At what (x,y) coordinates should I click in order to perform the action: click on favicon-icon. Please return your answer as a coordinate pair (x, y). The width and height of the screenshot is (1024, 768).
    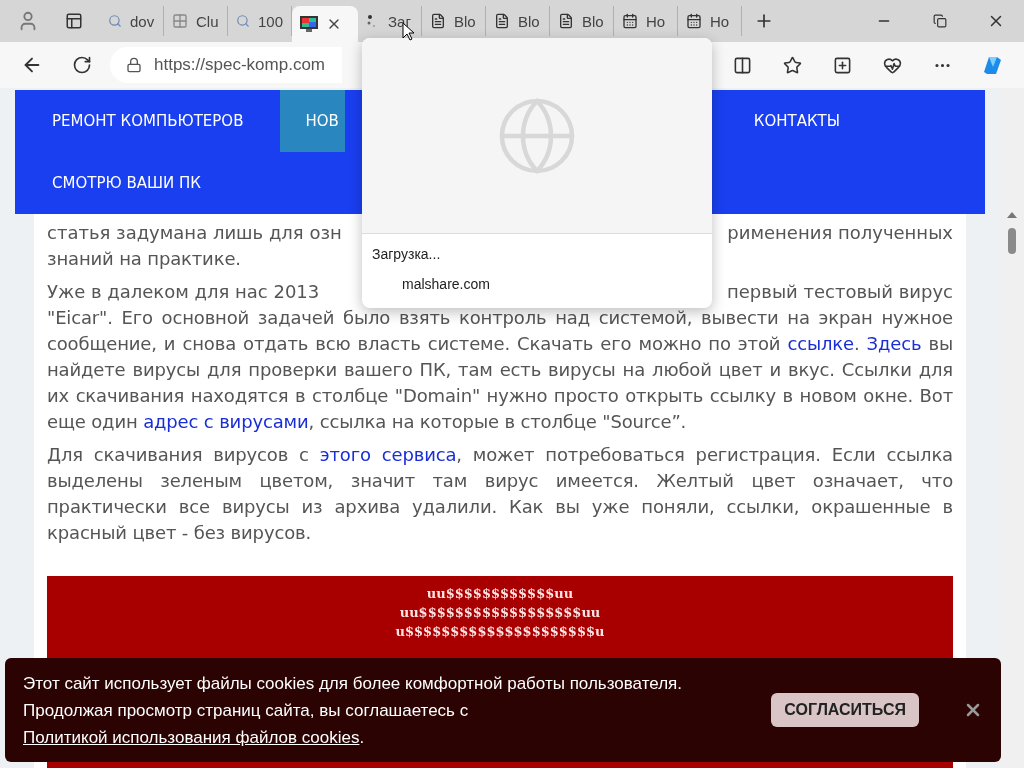
    Looking at the image, I should click on (309, 24).